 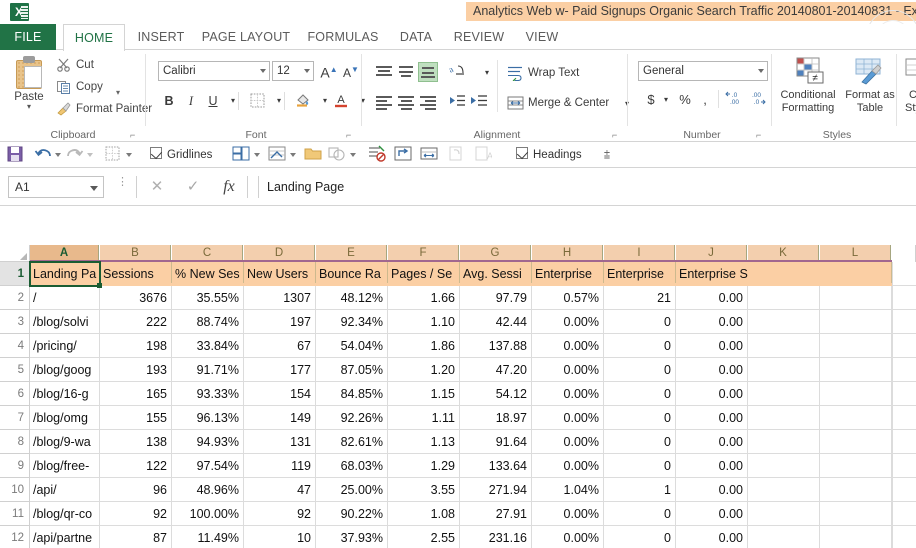 What do you see at coordinates (352, 322) in the screenshot?
I see `data-cell: 92.34%` at bounding box center [352, 322].